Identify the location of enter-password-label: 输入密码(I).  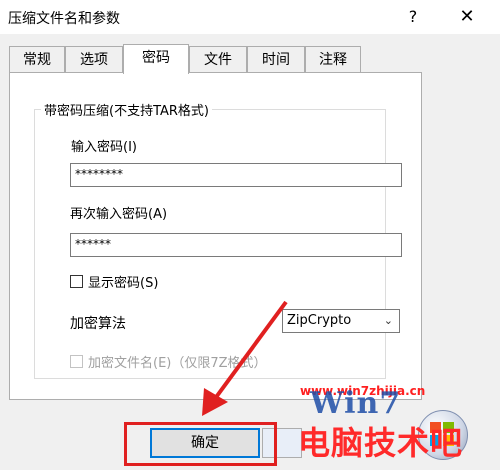
(104, 147).